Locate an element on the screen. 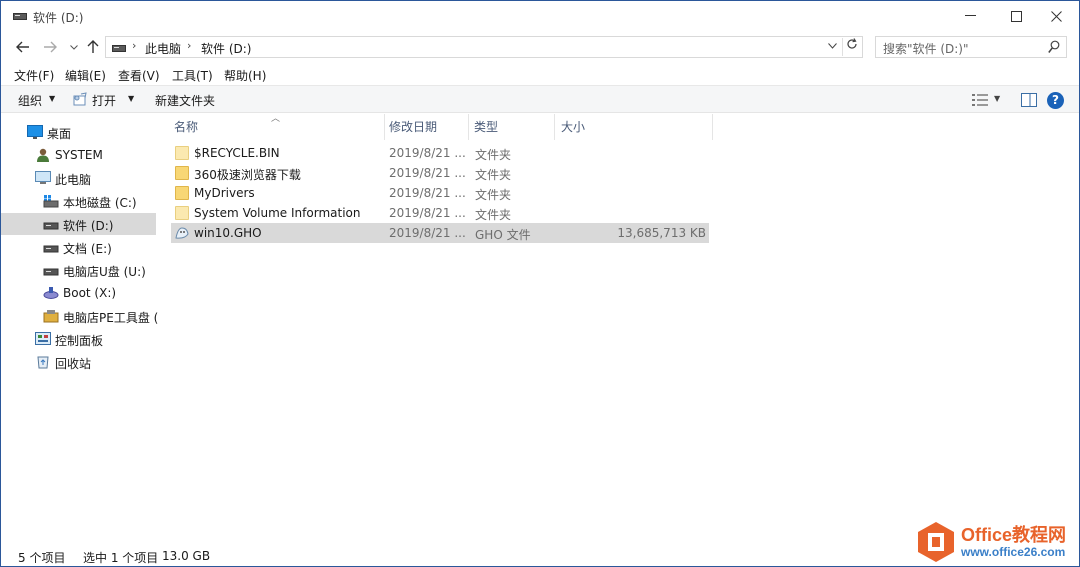 This screenshot has height=567, width=1080. nav-item-drive-x: Boot (X:) is located at coordinates (78, 293).